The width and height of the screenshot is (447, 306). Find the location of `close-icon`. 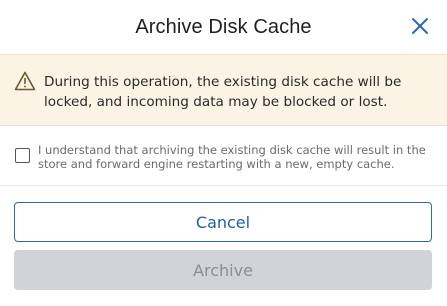

close-icon is located at coordinates (420, 26).